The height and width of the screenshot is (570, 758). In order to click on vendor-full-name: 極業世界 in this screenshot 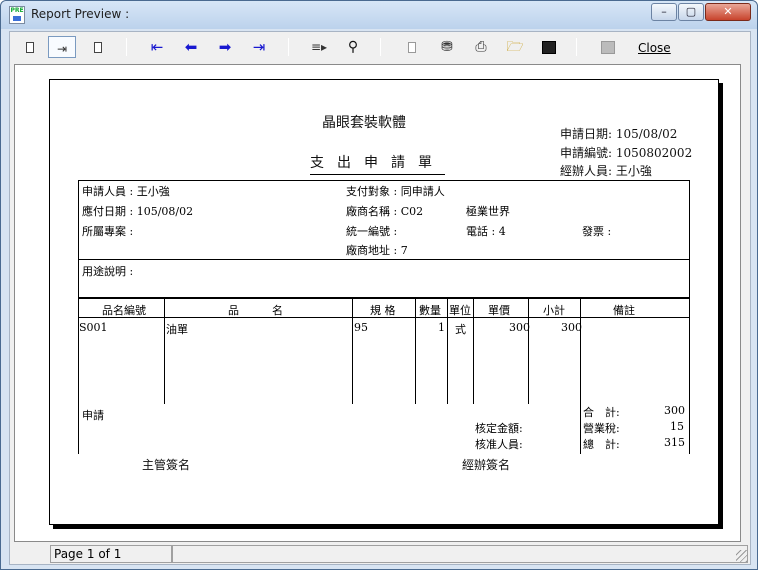, I will do `click(488, 211)`.